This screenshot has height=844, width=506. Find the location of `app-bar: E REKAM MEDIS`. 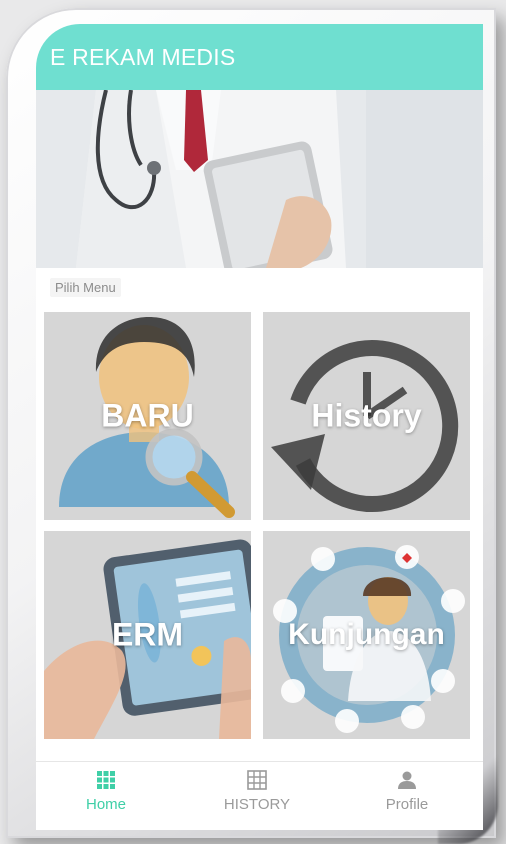

app-bar: E REKAM MEDIS is located at coordinates (259, 57).